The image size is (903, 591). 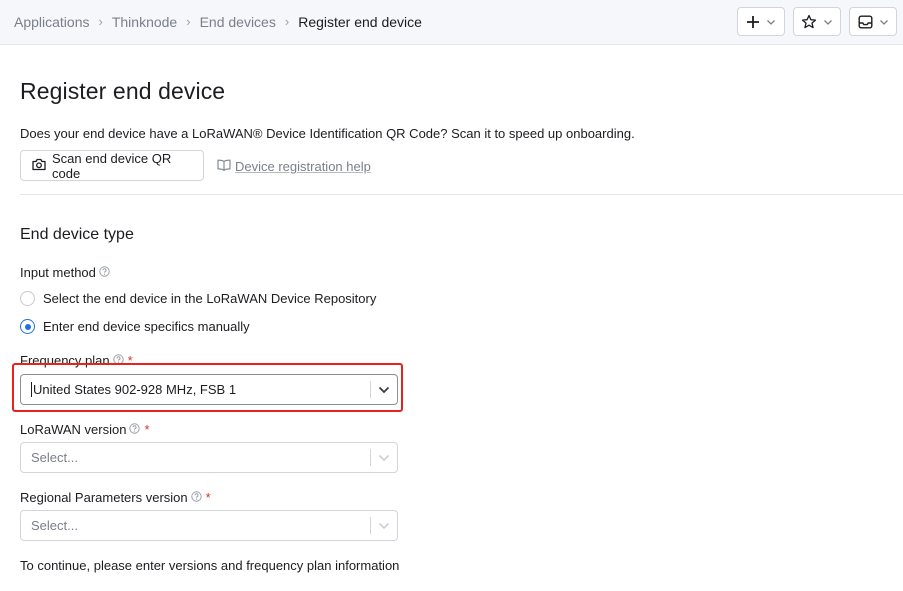 I want to click on section-title-end-device-type: End device type, so click(x=77, y=234).